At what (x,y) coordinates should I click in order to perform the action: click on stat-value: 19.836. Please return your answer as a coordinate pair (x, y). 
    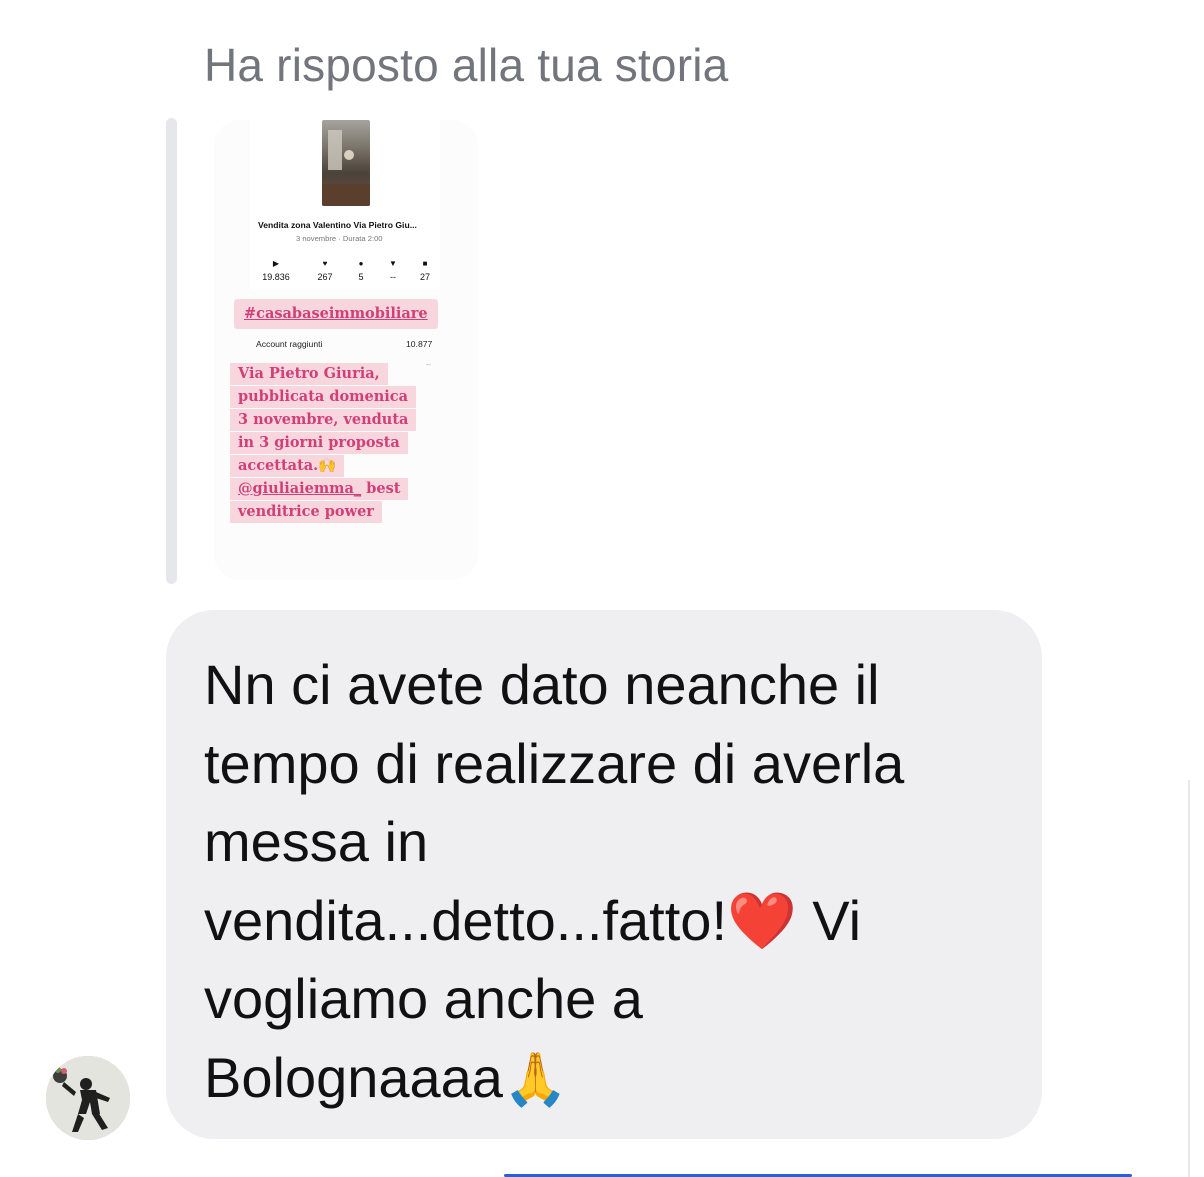
    Looking at the image, I should click on (276, 277).